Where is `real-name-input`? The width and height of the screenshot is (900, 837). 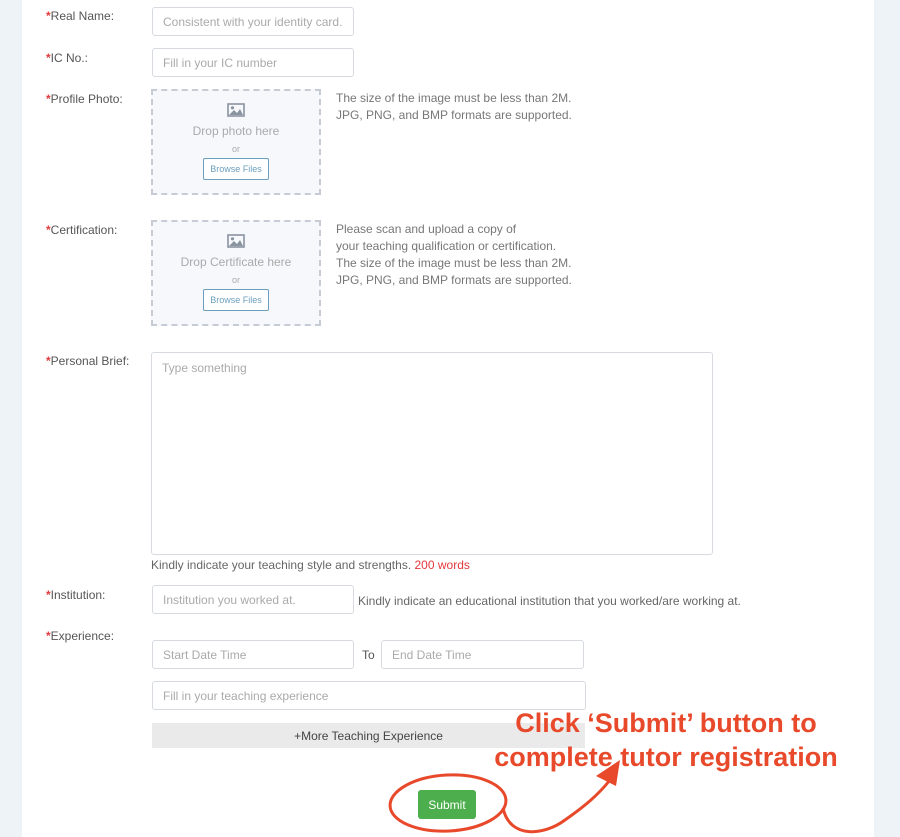 real-name-input is located at coordinates (253, 21).